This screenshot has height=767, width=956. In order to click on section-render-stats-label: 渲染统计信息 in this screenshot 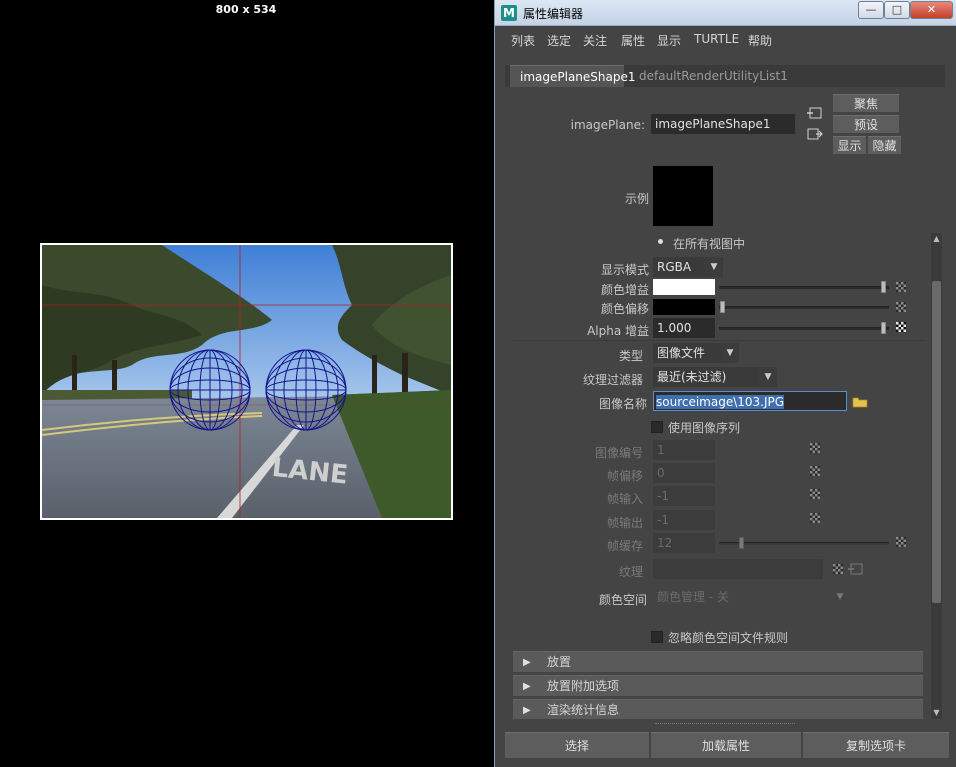, I will do `click(583, 710)`.